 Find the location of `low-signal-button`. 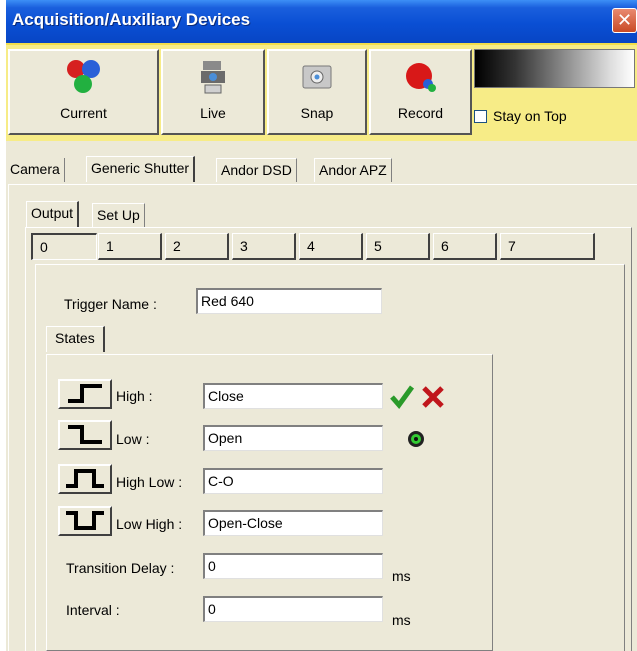

low-signal-button is located at coordinates (85, 435).